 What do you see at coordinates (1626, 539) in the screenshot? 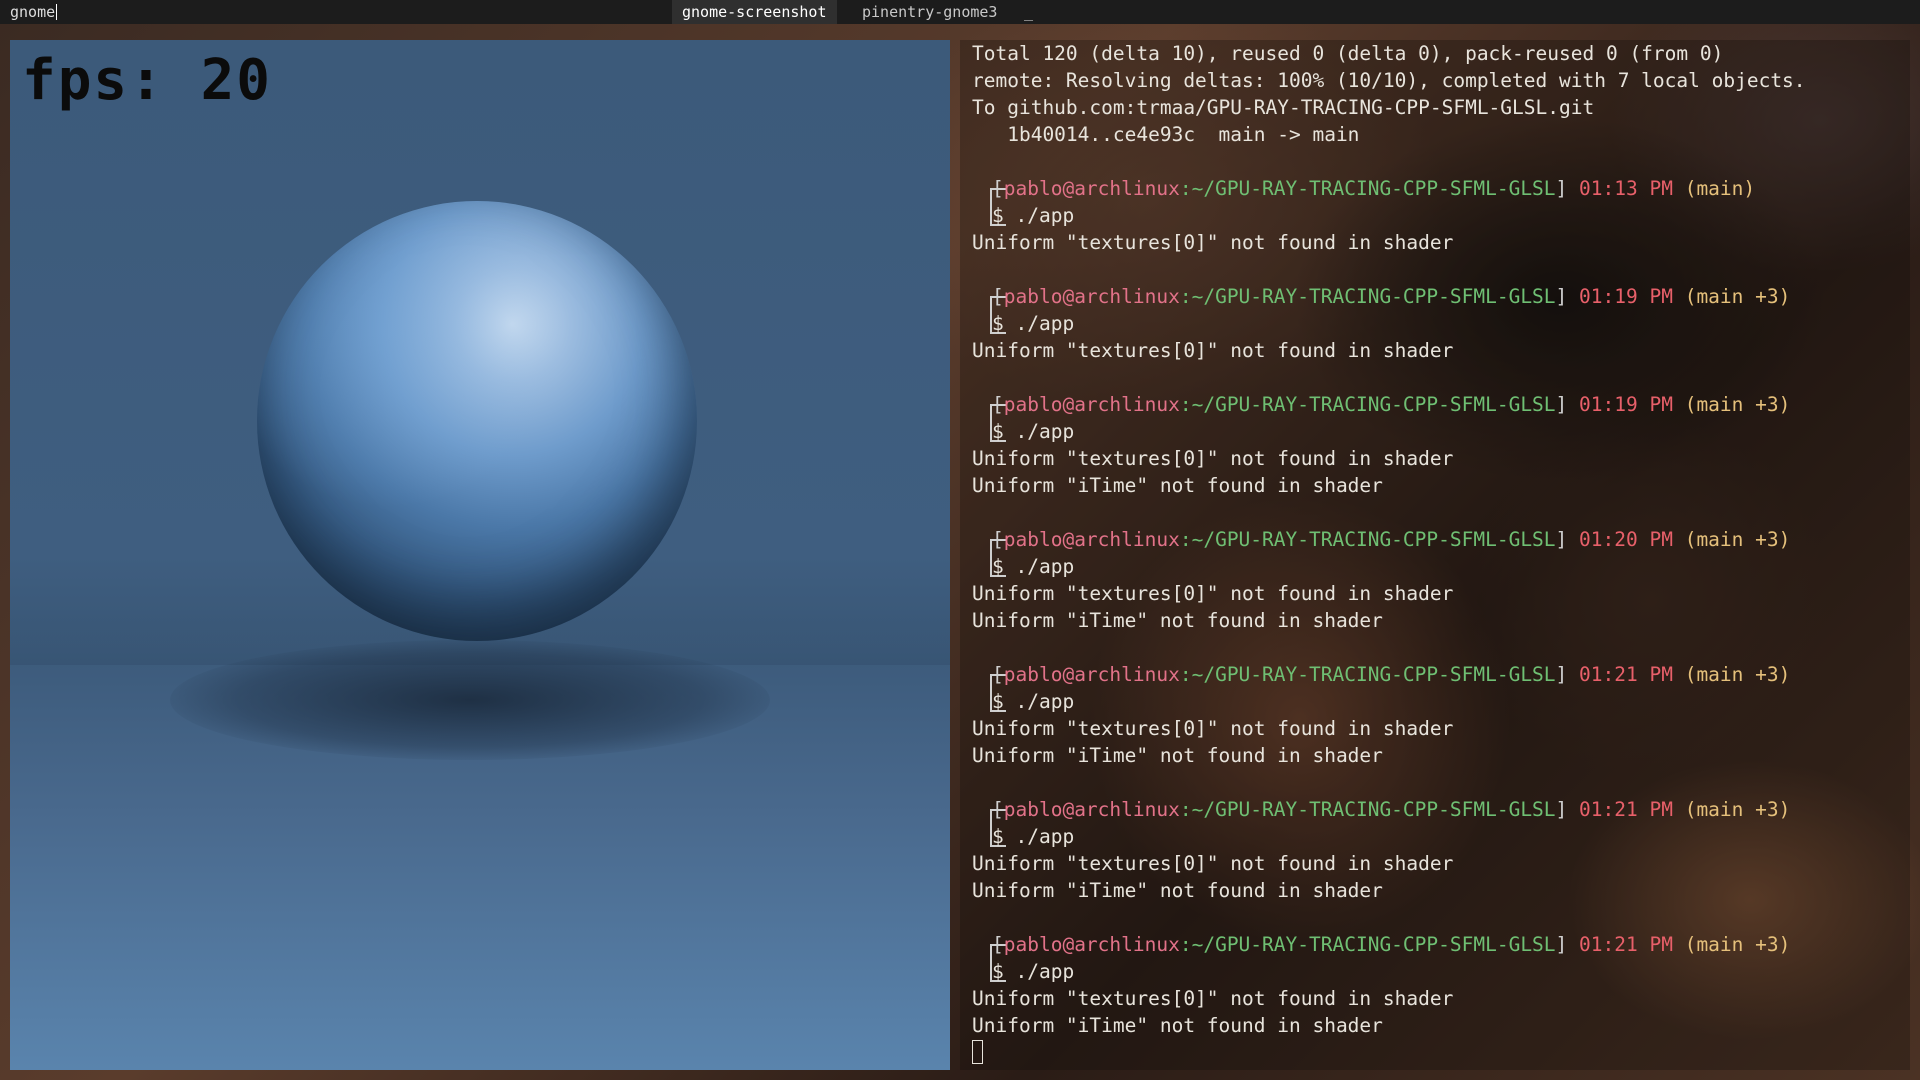
I see `prompt-time: 01:20 PM` at bounding box center [1626, 539].